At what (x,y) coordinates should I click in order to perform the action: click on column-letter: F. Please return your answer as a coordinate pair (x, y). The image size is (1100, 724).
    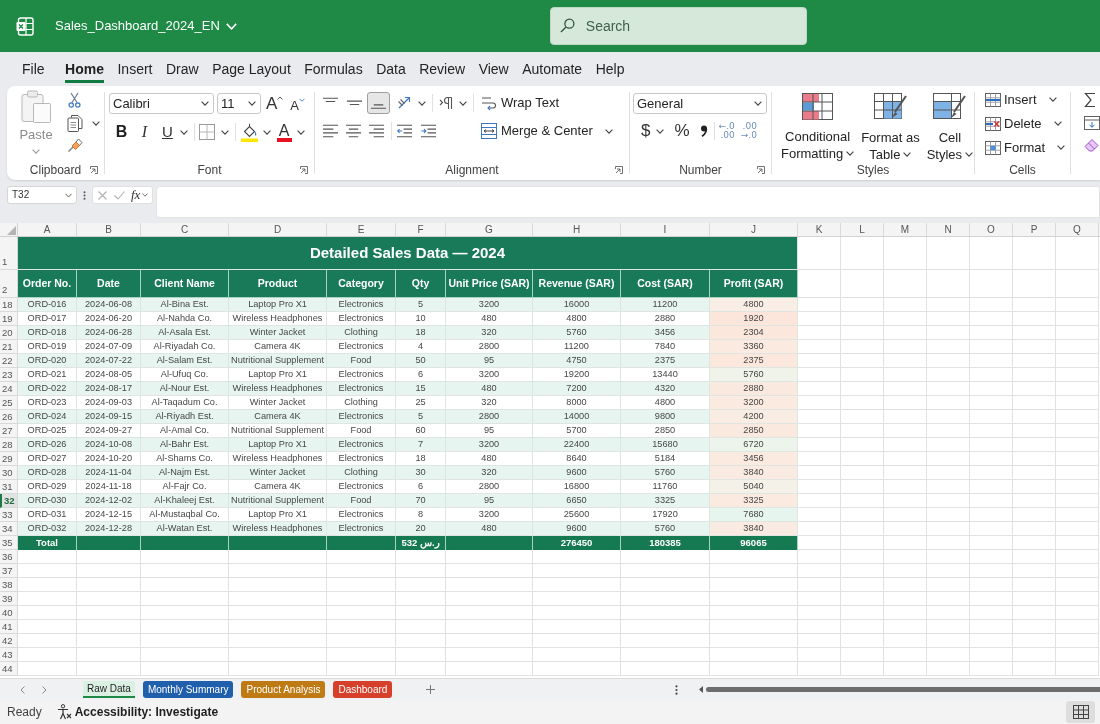
    Looking at the image, I should click on (421, 229).